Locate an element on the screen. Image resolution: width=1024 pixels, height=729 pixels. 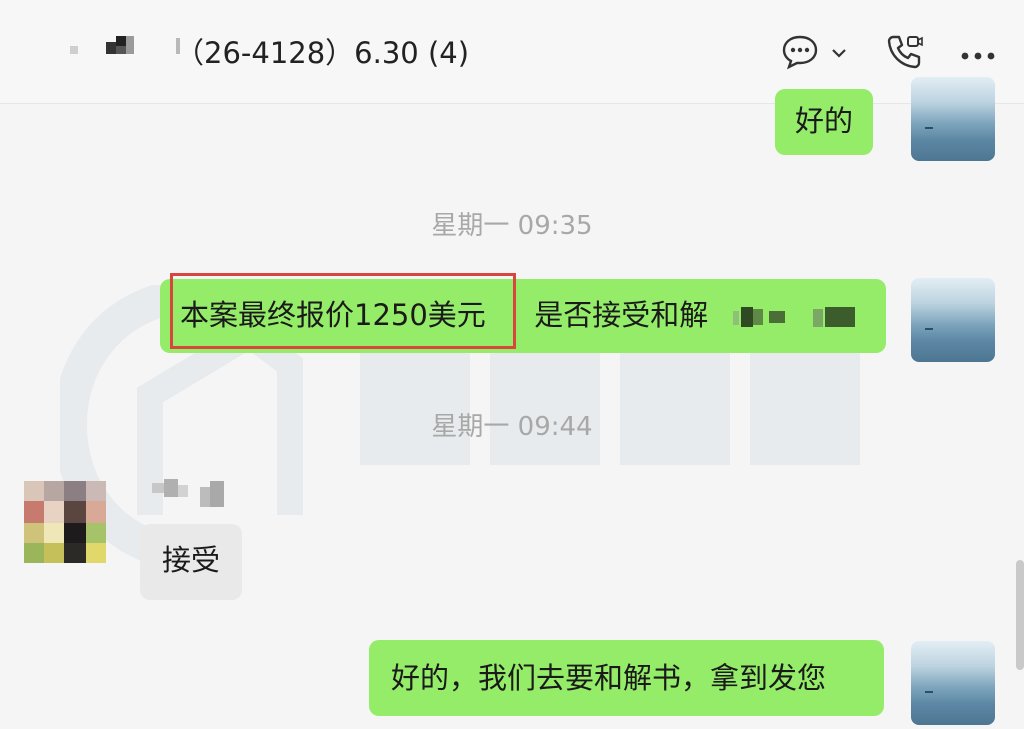
chat-bubble-icon is located at coordinates (800, 54).